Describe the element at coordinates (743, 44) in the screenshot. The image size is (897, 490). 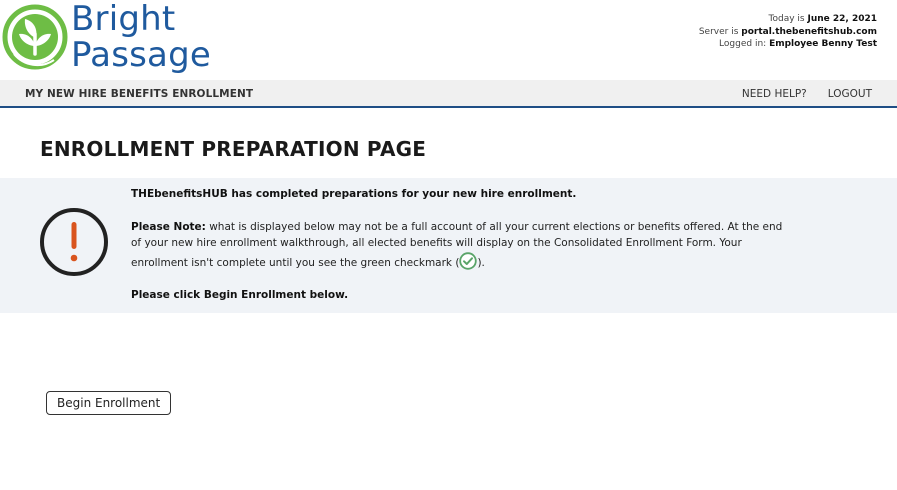
I see `logged-label: Logged in:` at that location.